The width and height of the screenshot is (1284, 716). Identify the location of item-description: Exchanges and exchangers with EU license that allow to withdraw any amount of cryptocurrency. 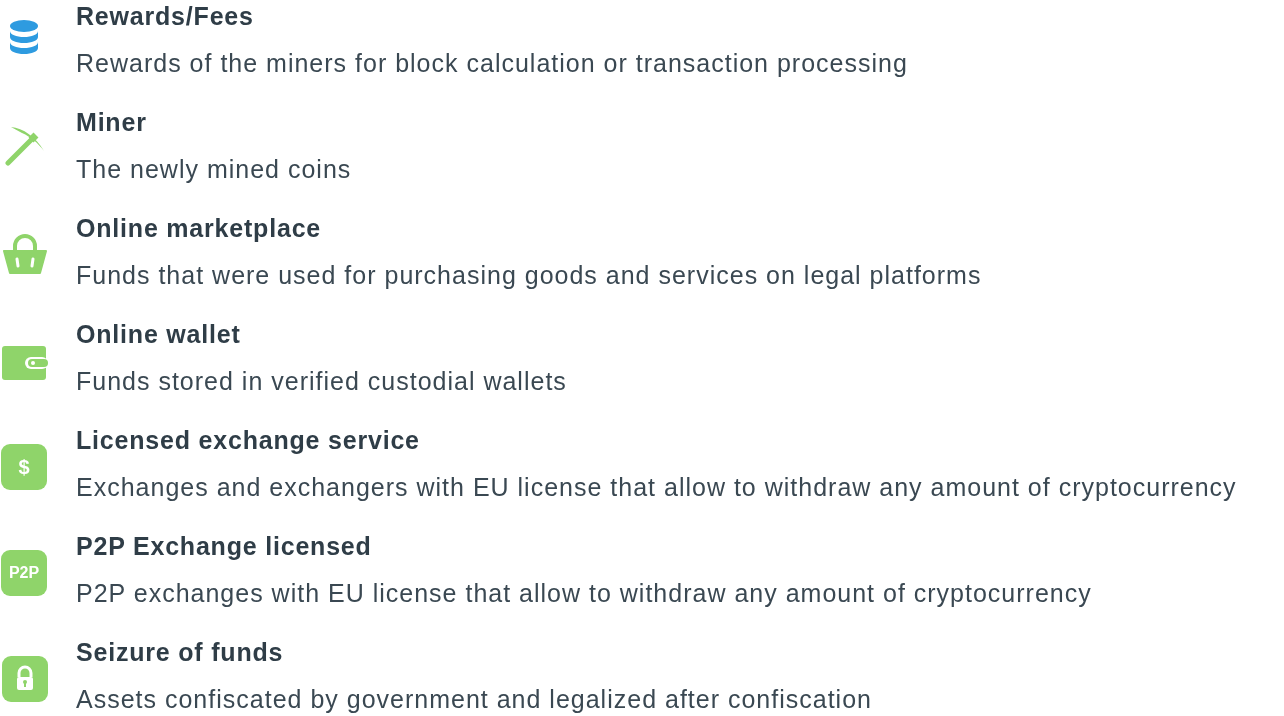
(657, 487).